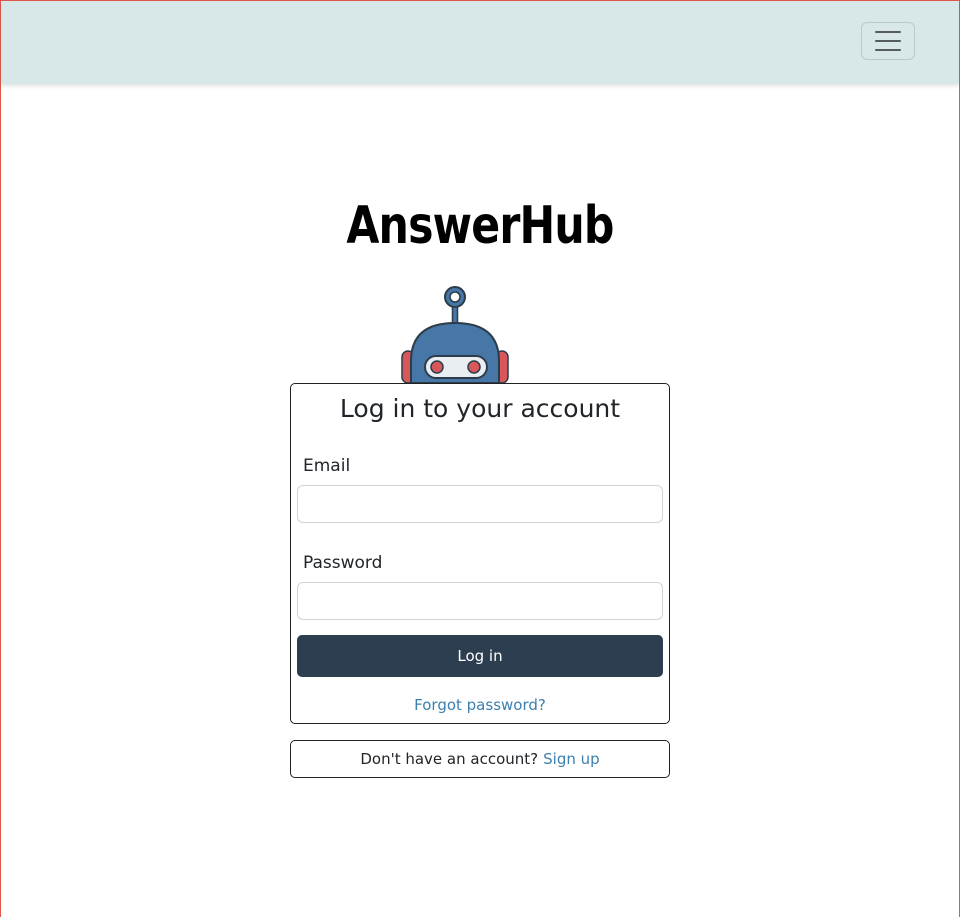 The width and height of the screenshot is (960, 917). Describe the element at coordinates (343, 563) in the screenshot. I see `password-label: Password` at that location.